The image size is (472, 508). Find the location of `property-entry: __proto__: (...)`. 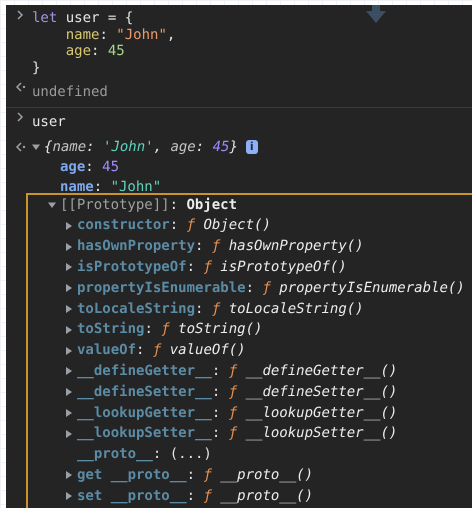

property-entry: __proto__: (...) is located at coordinates (144, 454).